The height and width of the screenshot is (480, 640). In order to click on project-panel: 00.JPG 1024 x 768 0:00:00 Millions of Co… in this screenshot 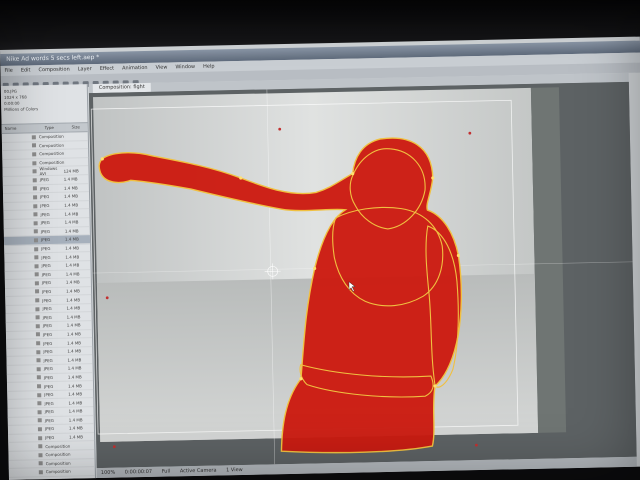, I will do `click(48, 282)`.